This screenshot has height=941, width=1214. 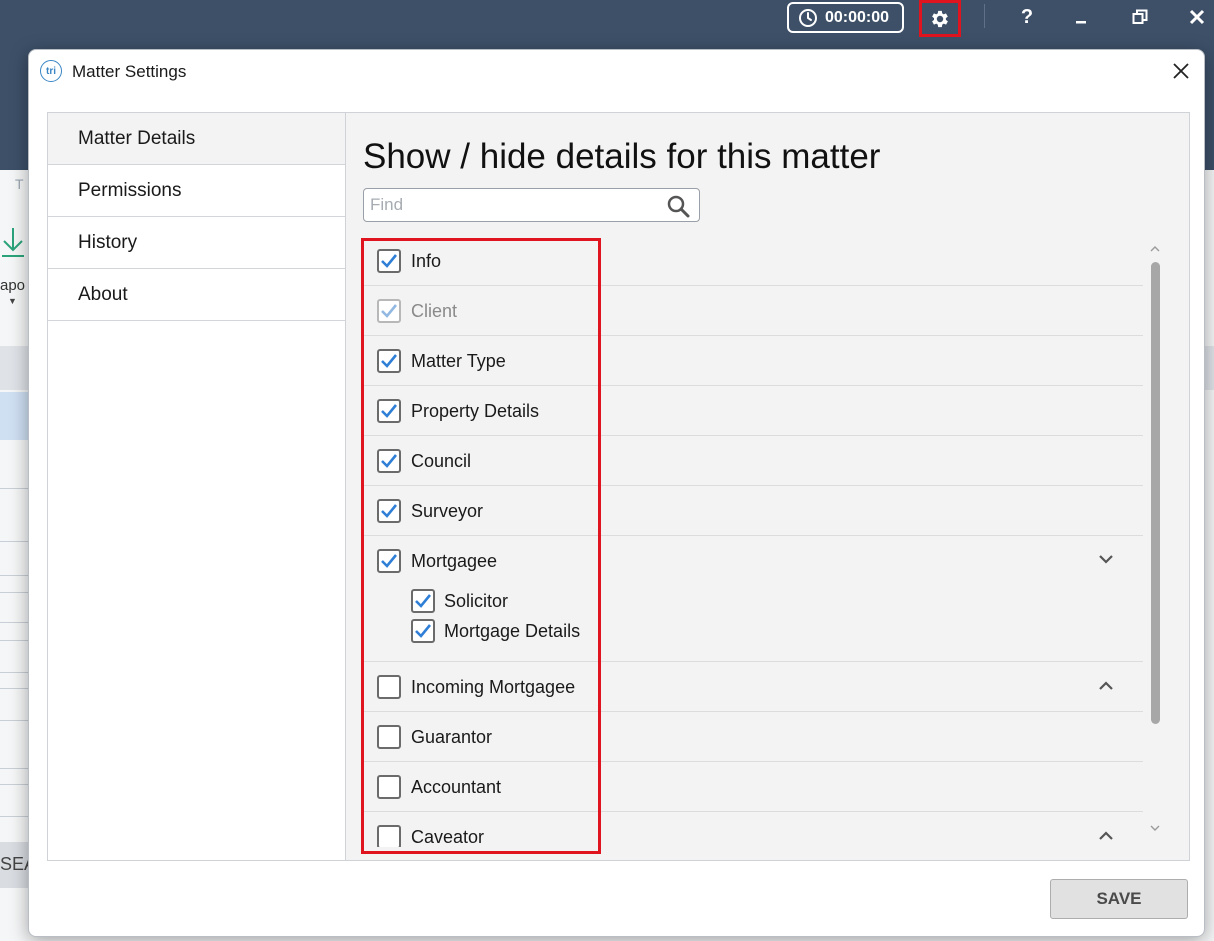 I want to click on save-button: SAVE, so click(x=1119, y=899).